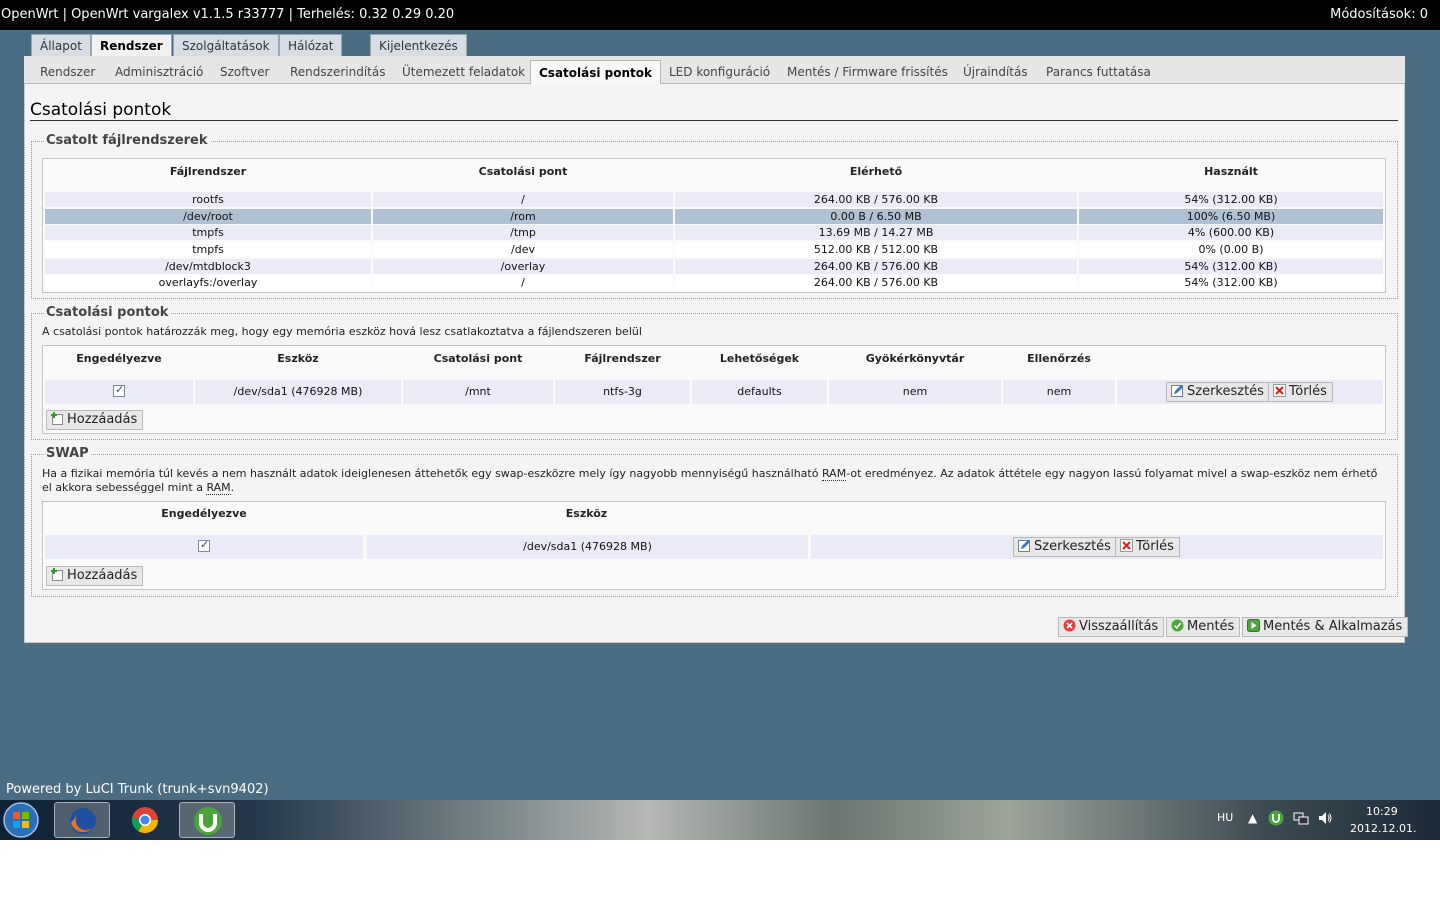  I want to click on tab-rendszer: Rendszer, so click(131, 46).